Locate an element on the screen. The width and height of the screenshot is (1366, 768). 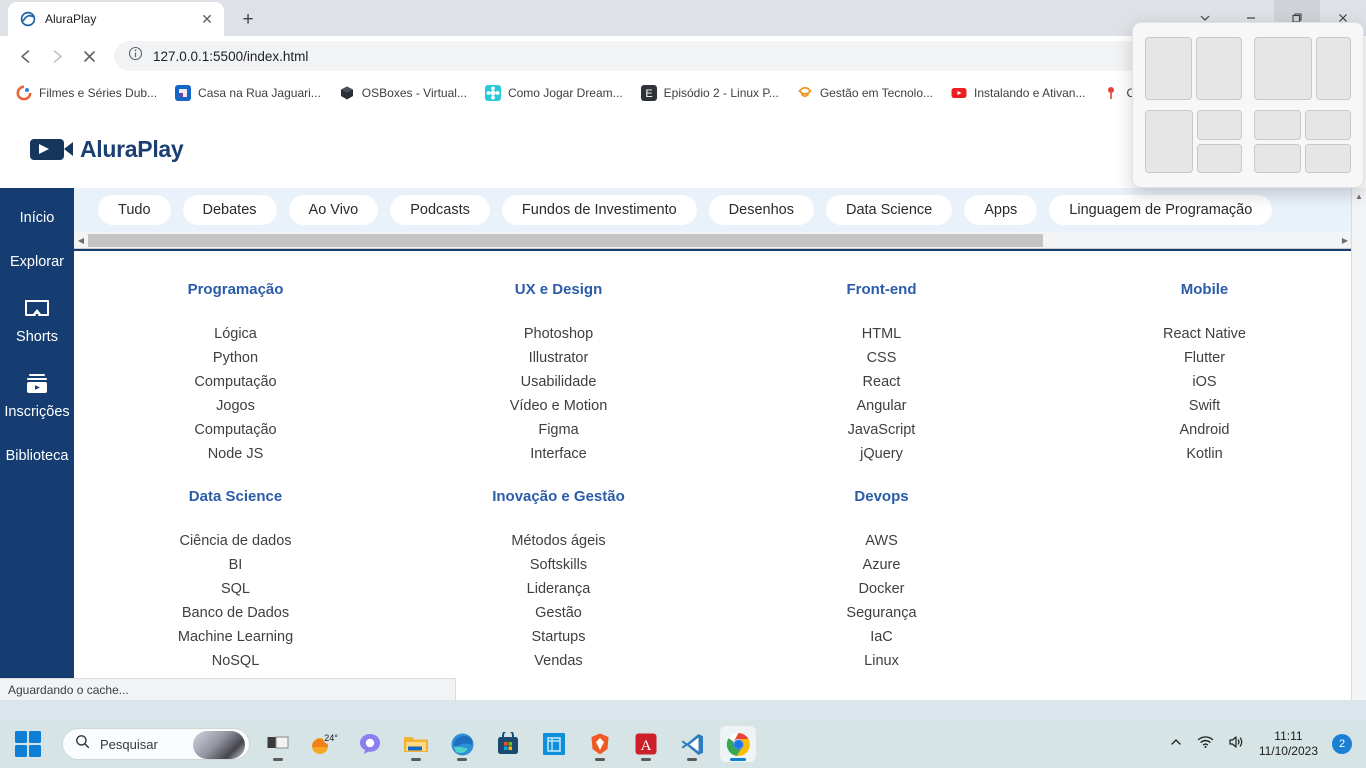
snap-layout-option-two-thirds is located at coordinates (1302, 68).